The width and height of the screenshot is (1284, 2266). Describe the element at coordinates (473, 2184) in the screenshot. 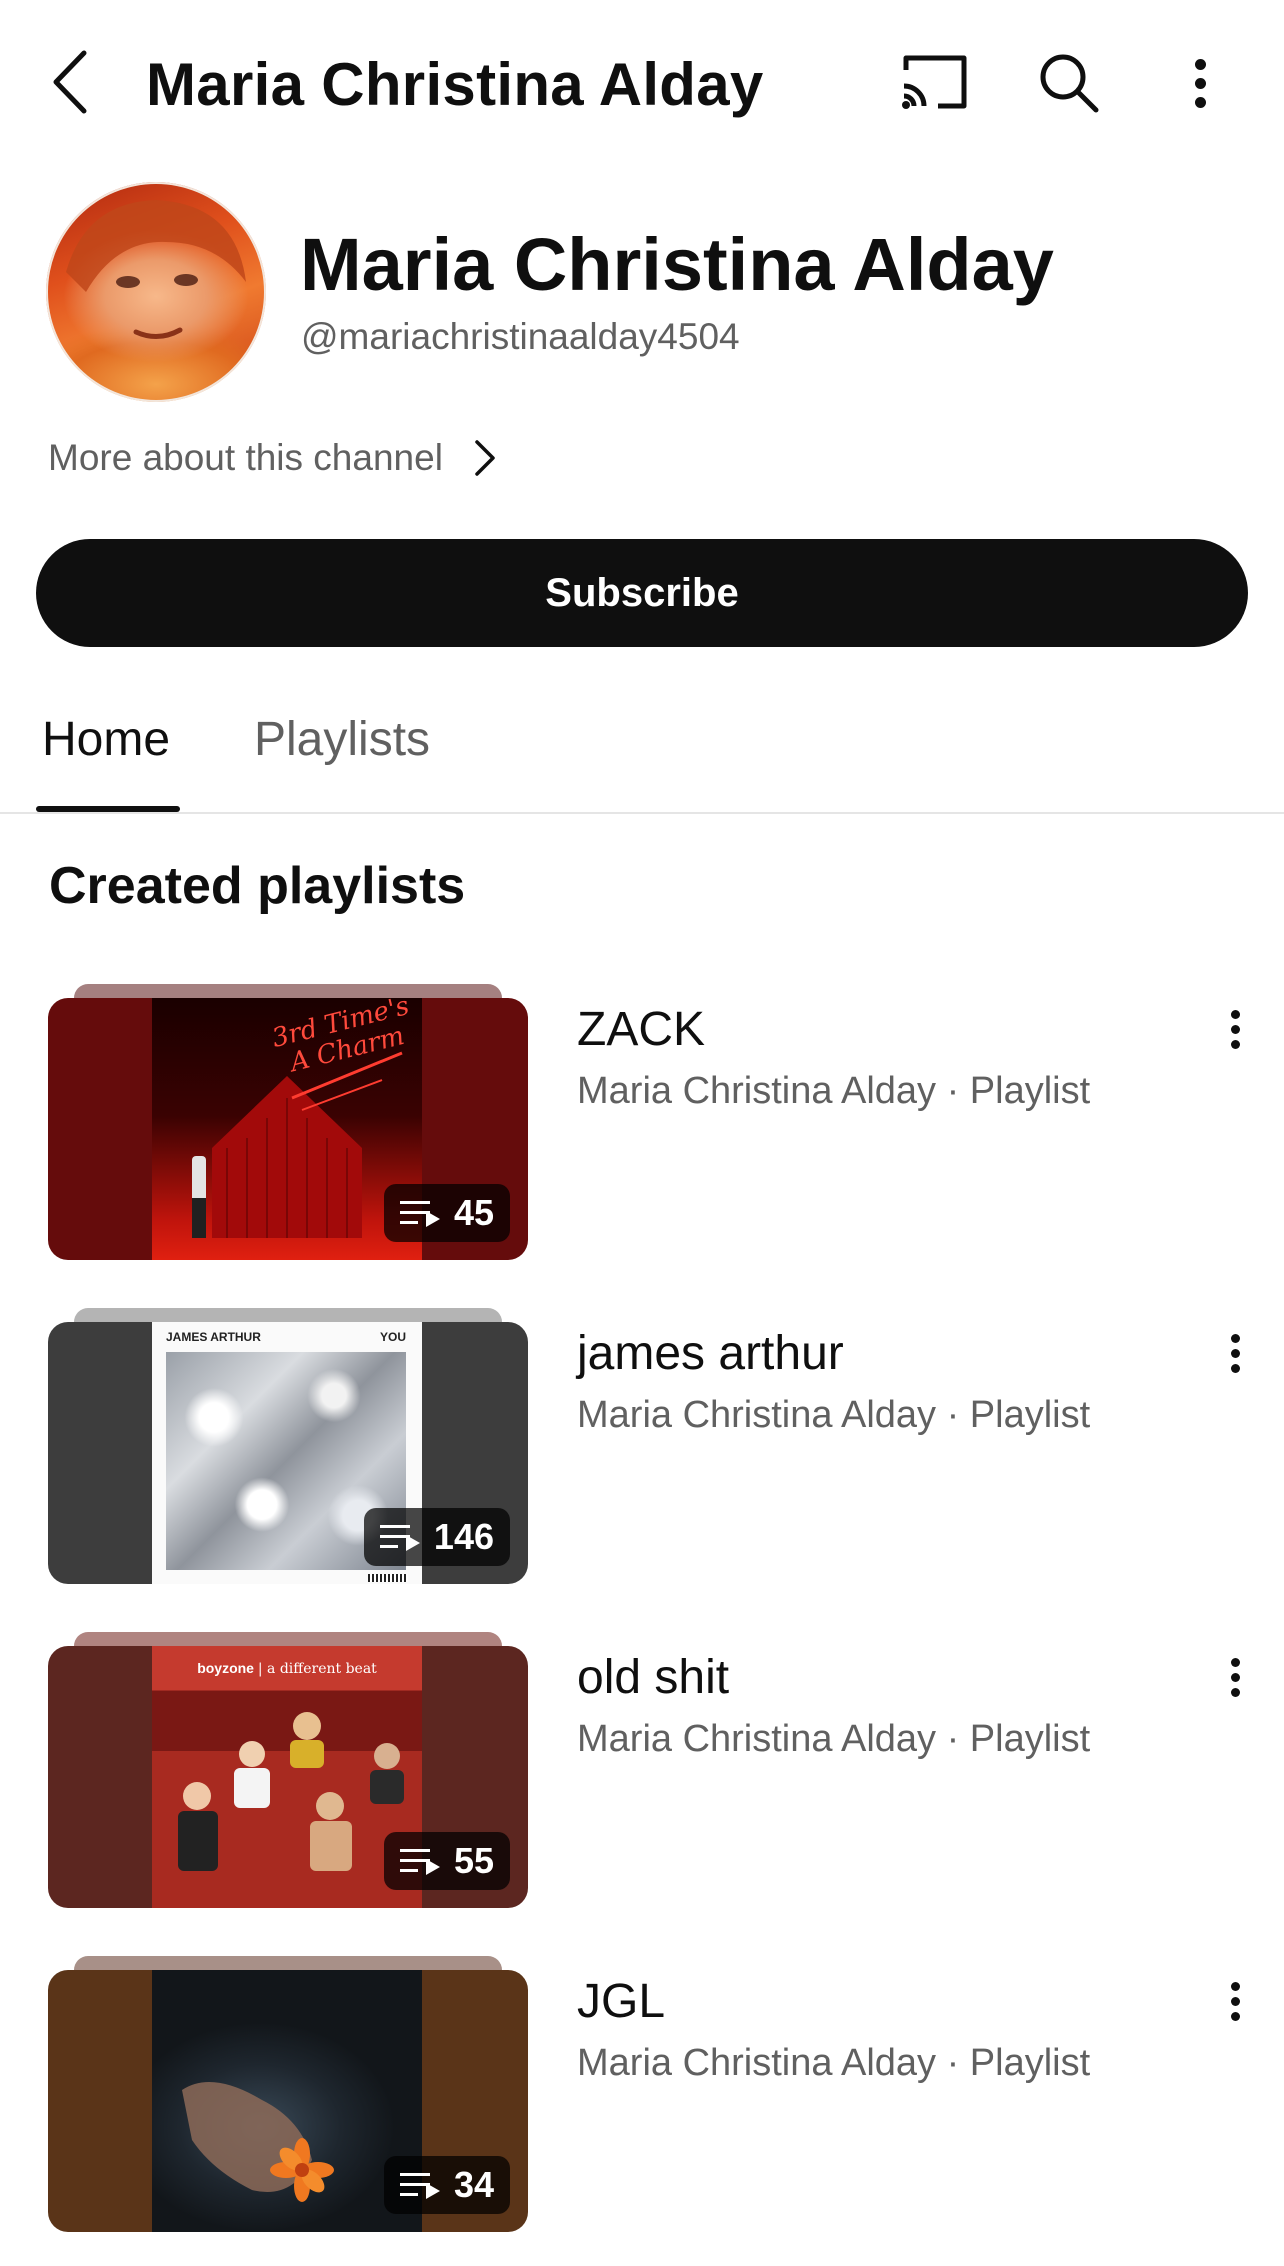

I see `video-count: 34` at that location.